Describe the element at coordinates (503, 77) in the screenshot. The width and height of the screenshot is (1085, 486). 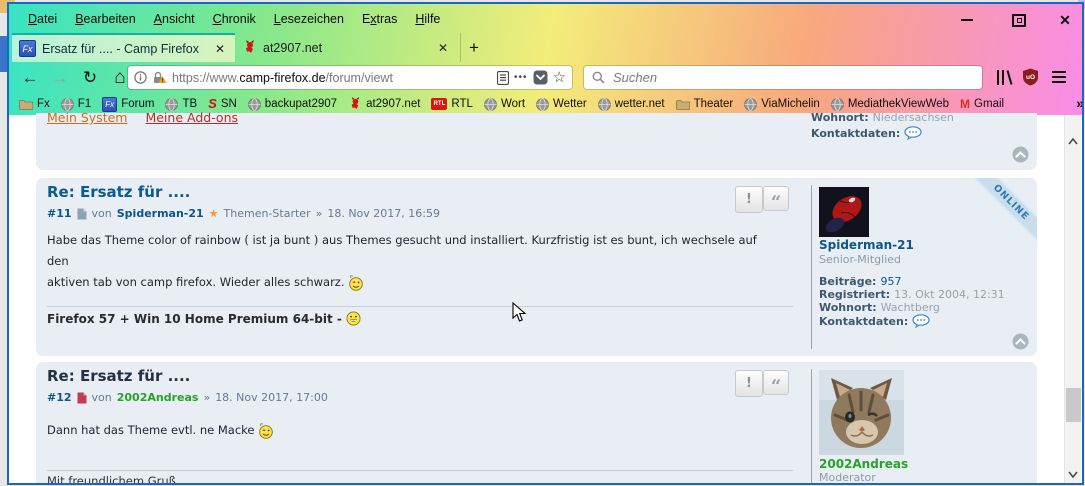
I see `reader-mode-icon` at that location.